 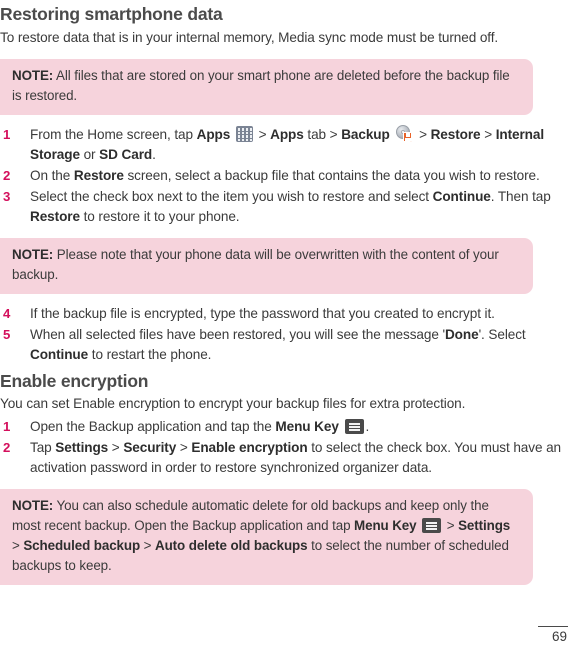 What do you see at coordinates (520, 196) in the screenshot?
I see `step-text-part: . Then tap` at bounding box center [520, 196].